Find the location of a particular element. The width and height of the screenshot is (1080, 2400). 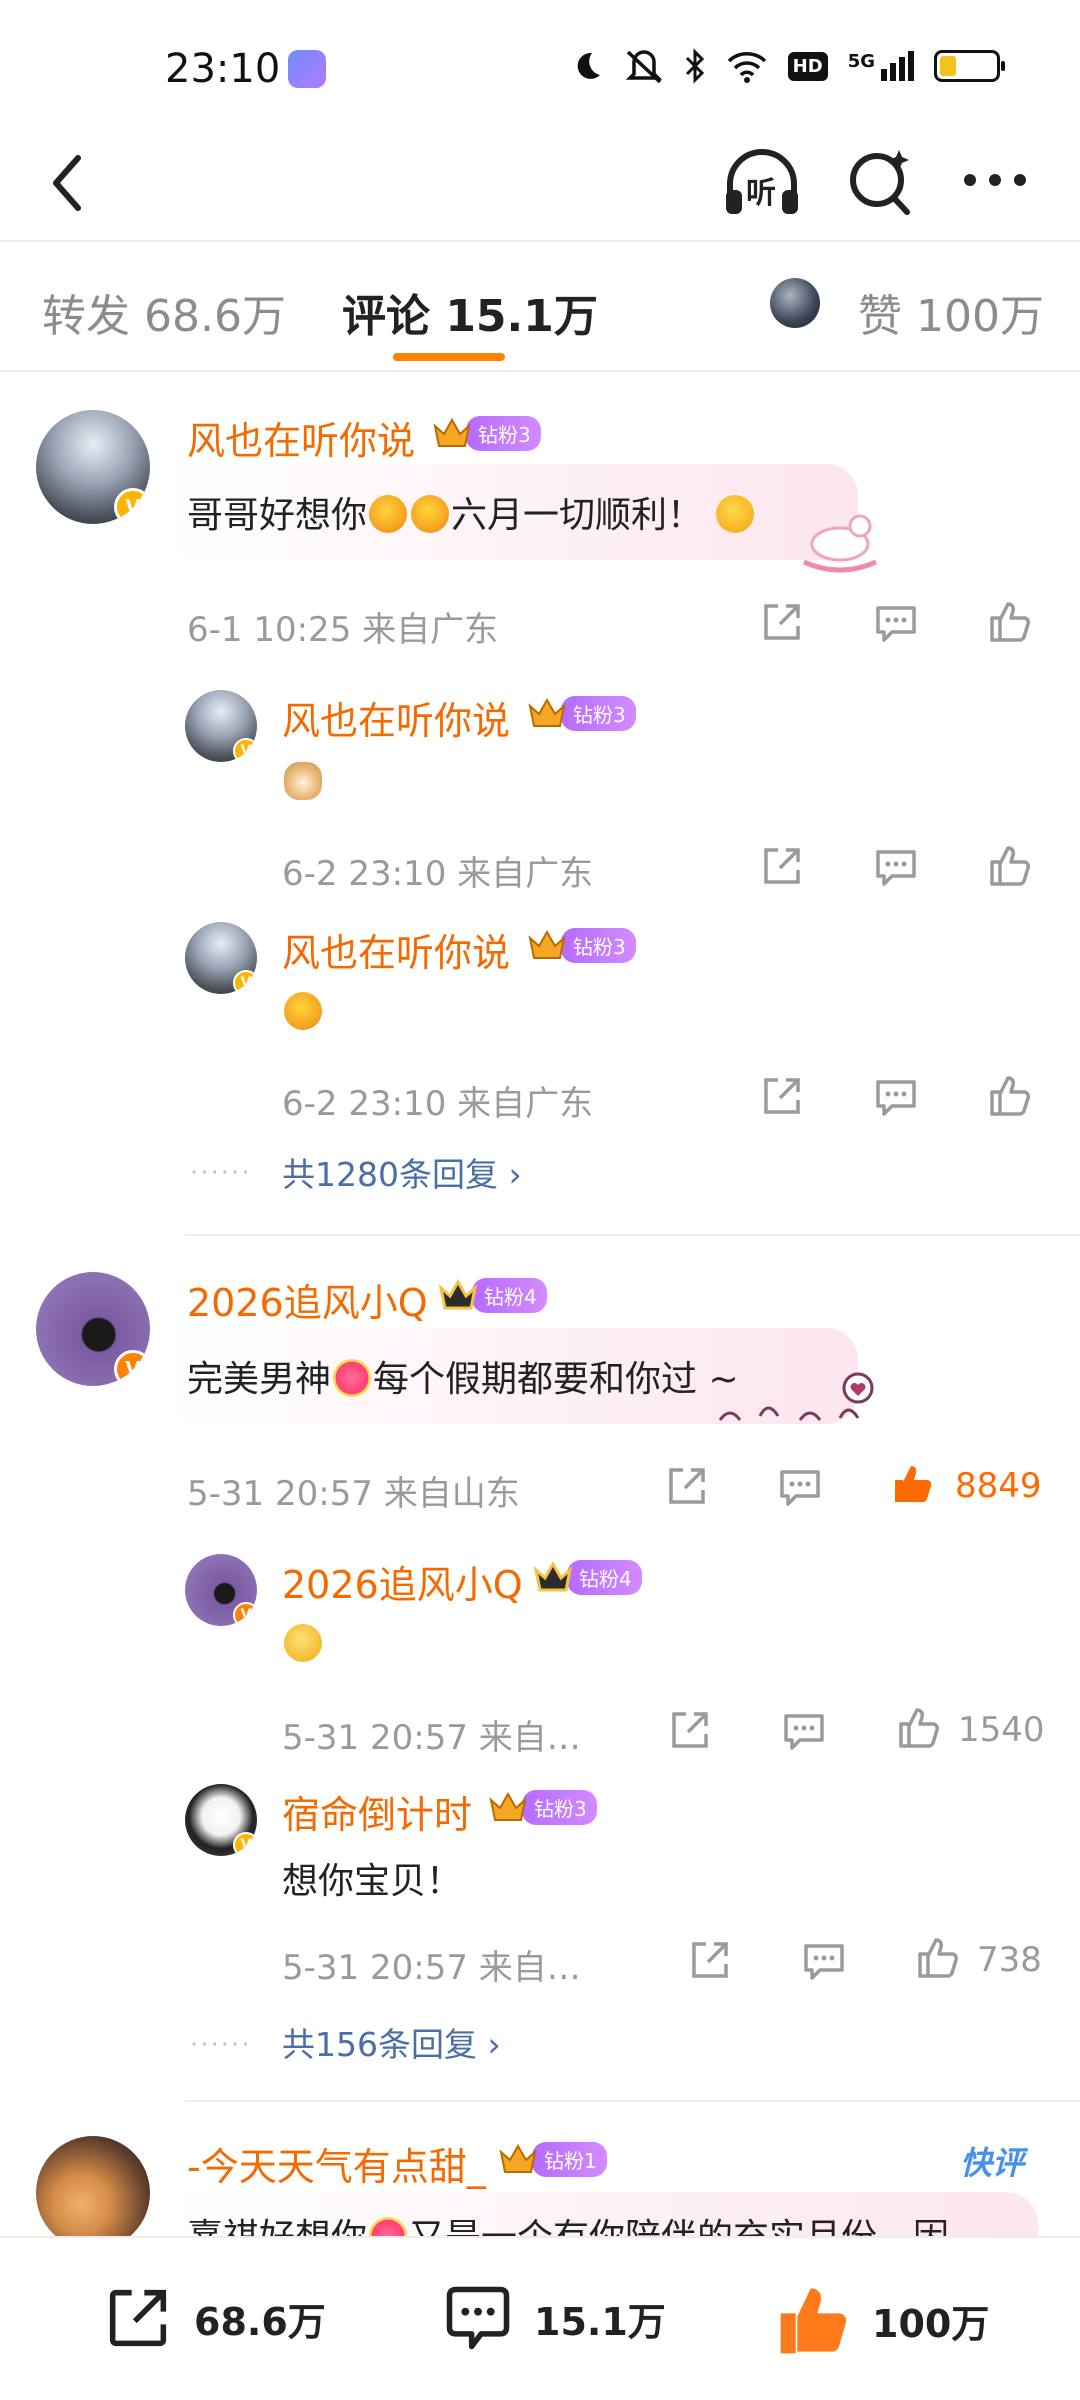

back-arrow-icon is located at coordinates (68, 183).